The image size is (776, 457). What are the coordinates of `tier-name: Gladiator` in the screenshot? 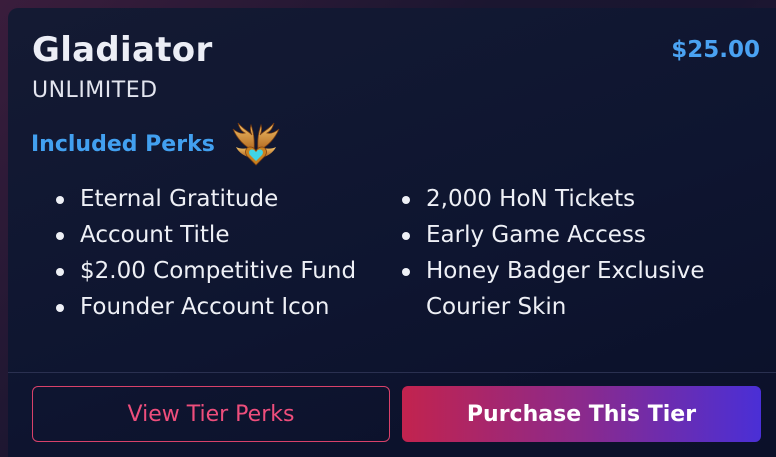 It's located at (122, 50).